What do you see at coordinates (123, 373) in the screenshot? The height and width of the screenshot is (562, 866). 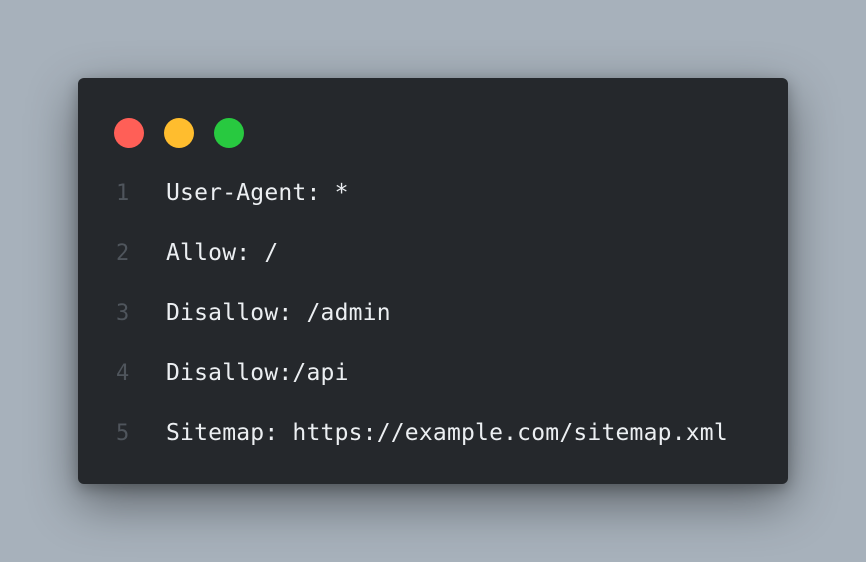 I see `line-number: 4` at bounding box center [123, 373].